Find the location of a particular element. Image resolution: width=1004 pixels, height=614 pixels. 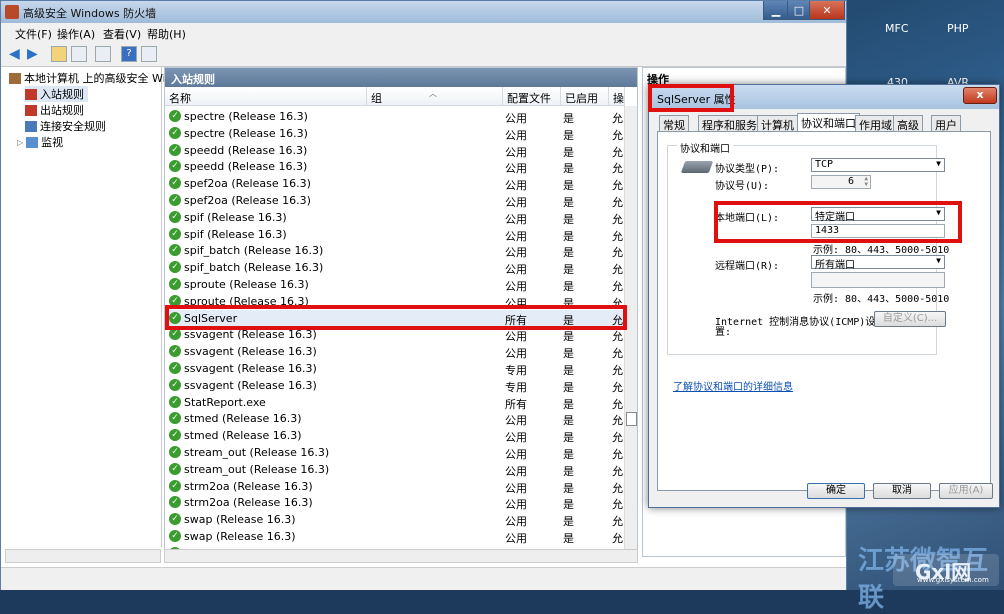

desktop-icon-label: PHP is located at coordinates (958, 28).